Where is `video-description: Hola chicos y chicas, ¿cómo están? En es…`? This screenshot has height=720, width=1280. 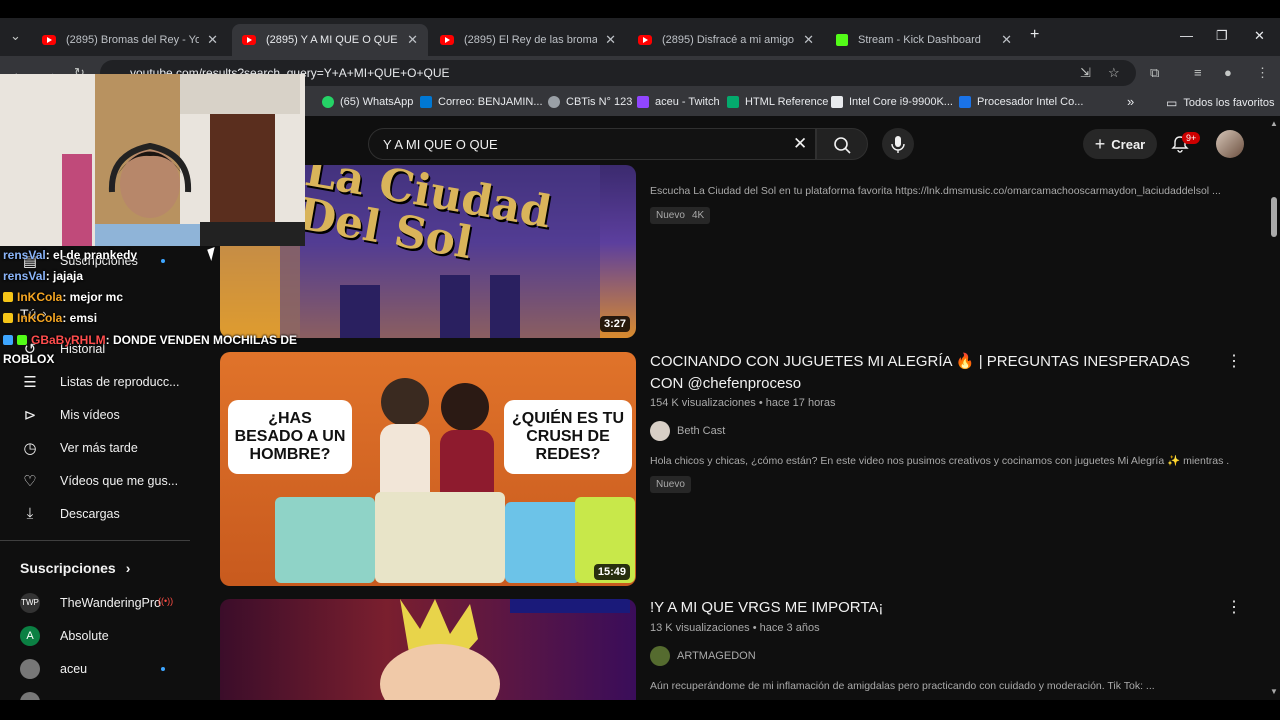 video-description: Hola chicos y chicas, ¿cómo están? En es… is located at coordinates (940, 461).